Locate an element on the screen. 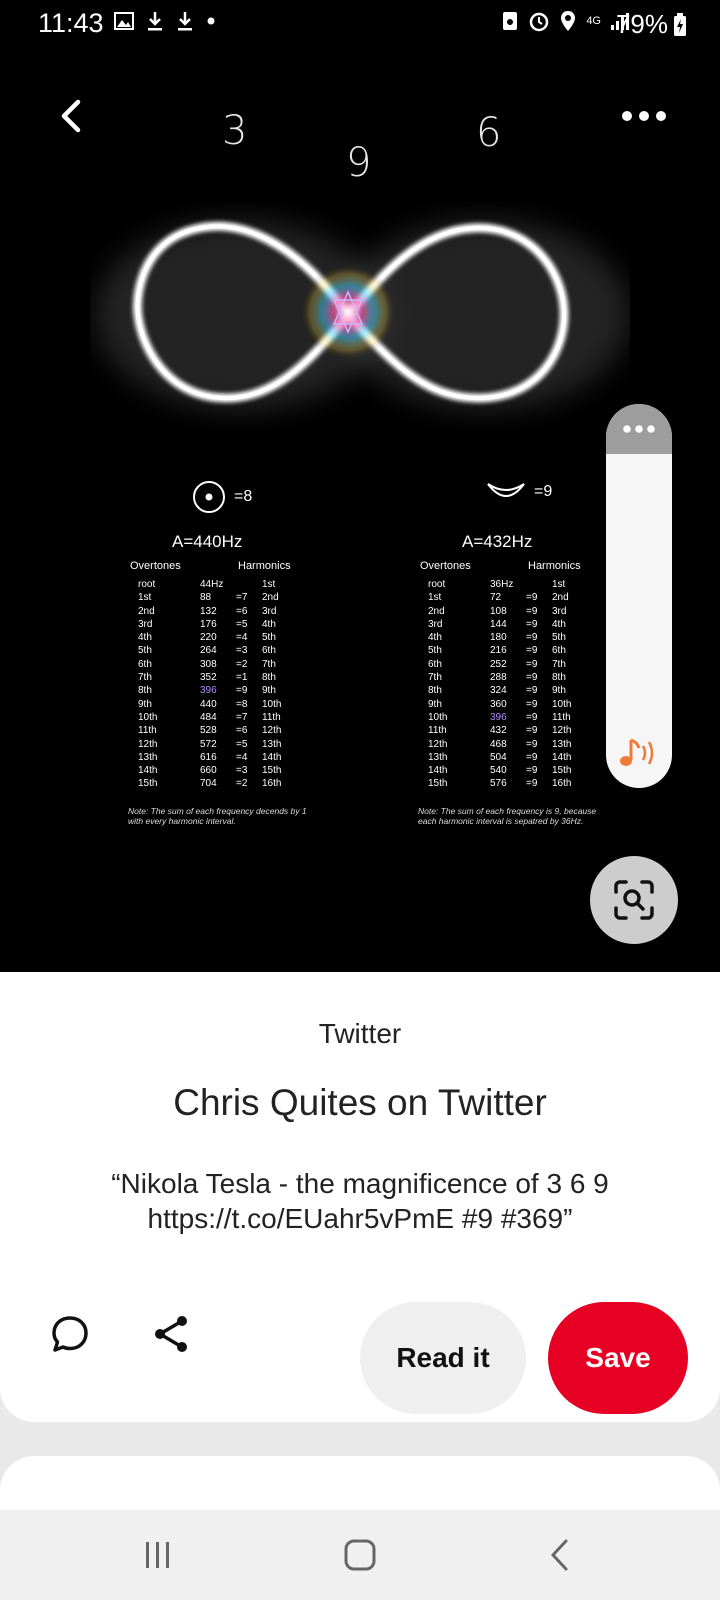 The width and height of the screenshot is (720, 1600). sum-cell: =6 is located at coordinates (242, 611).